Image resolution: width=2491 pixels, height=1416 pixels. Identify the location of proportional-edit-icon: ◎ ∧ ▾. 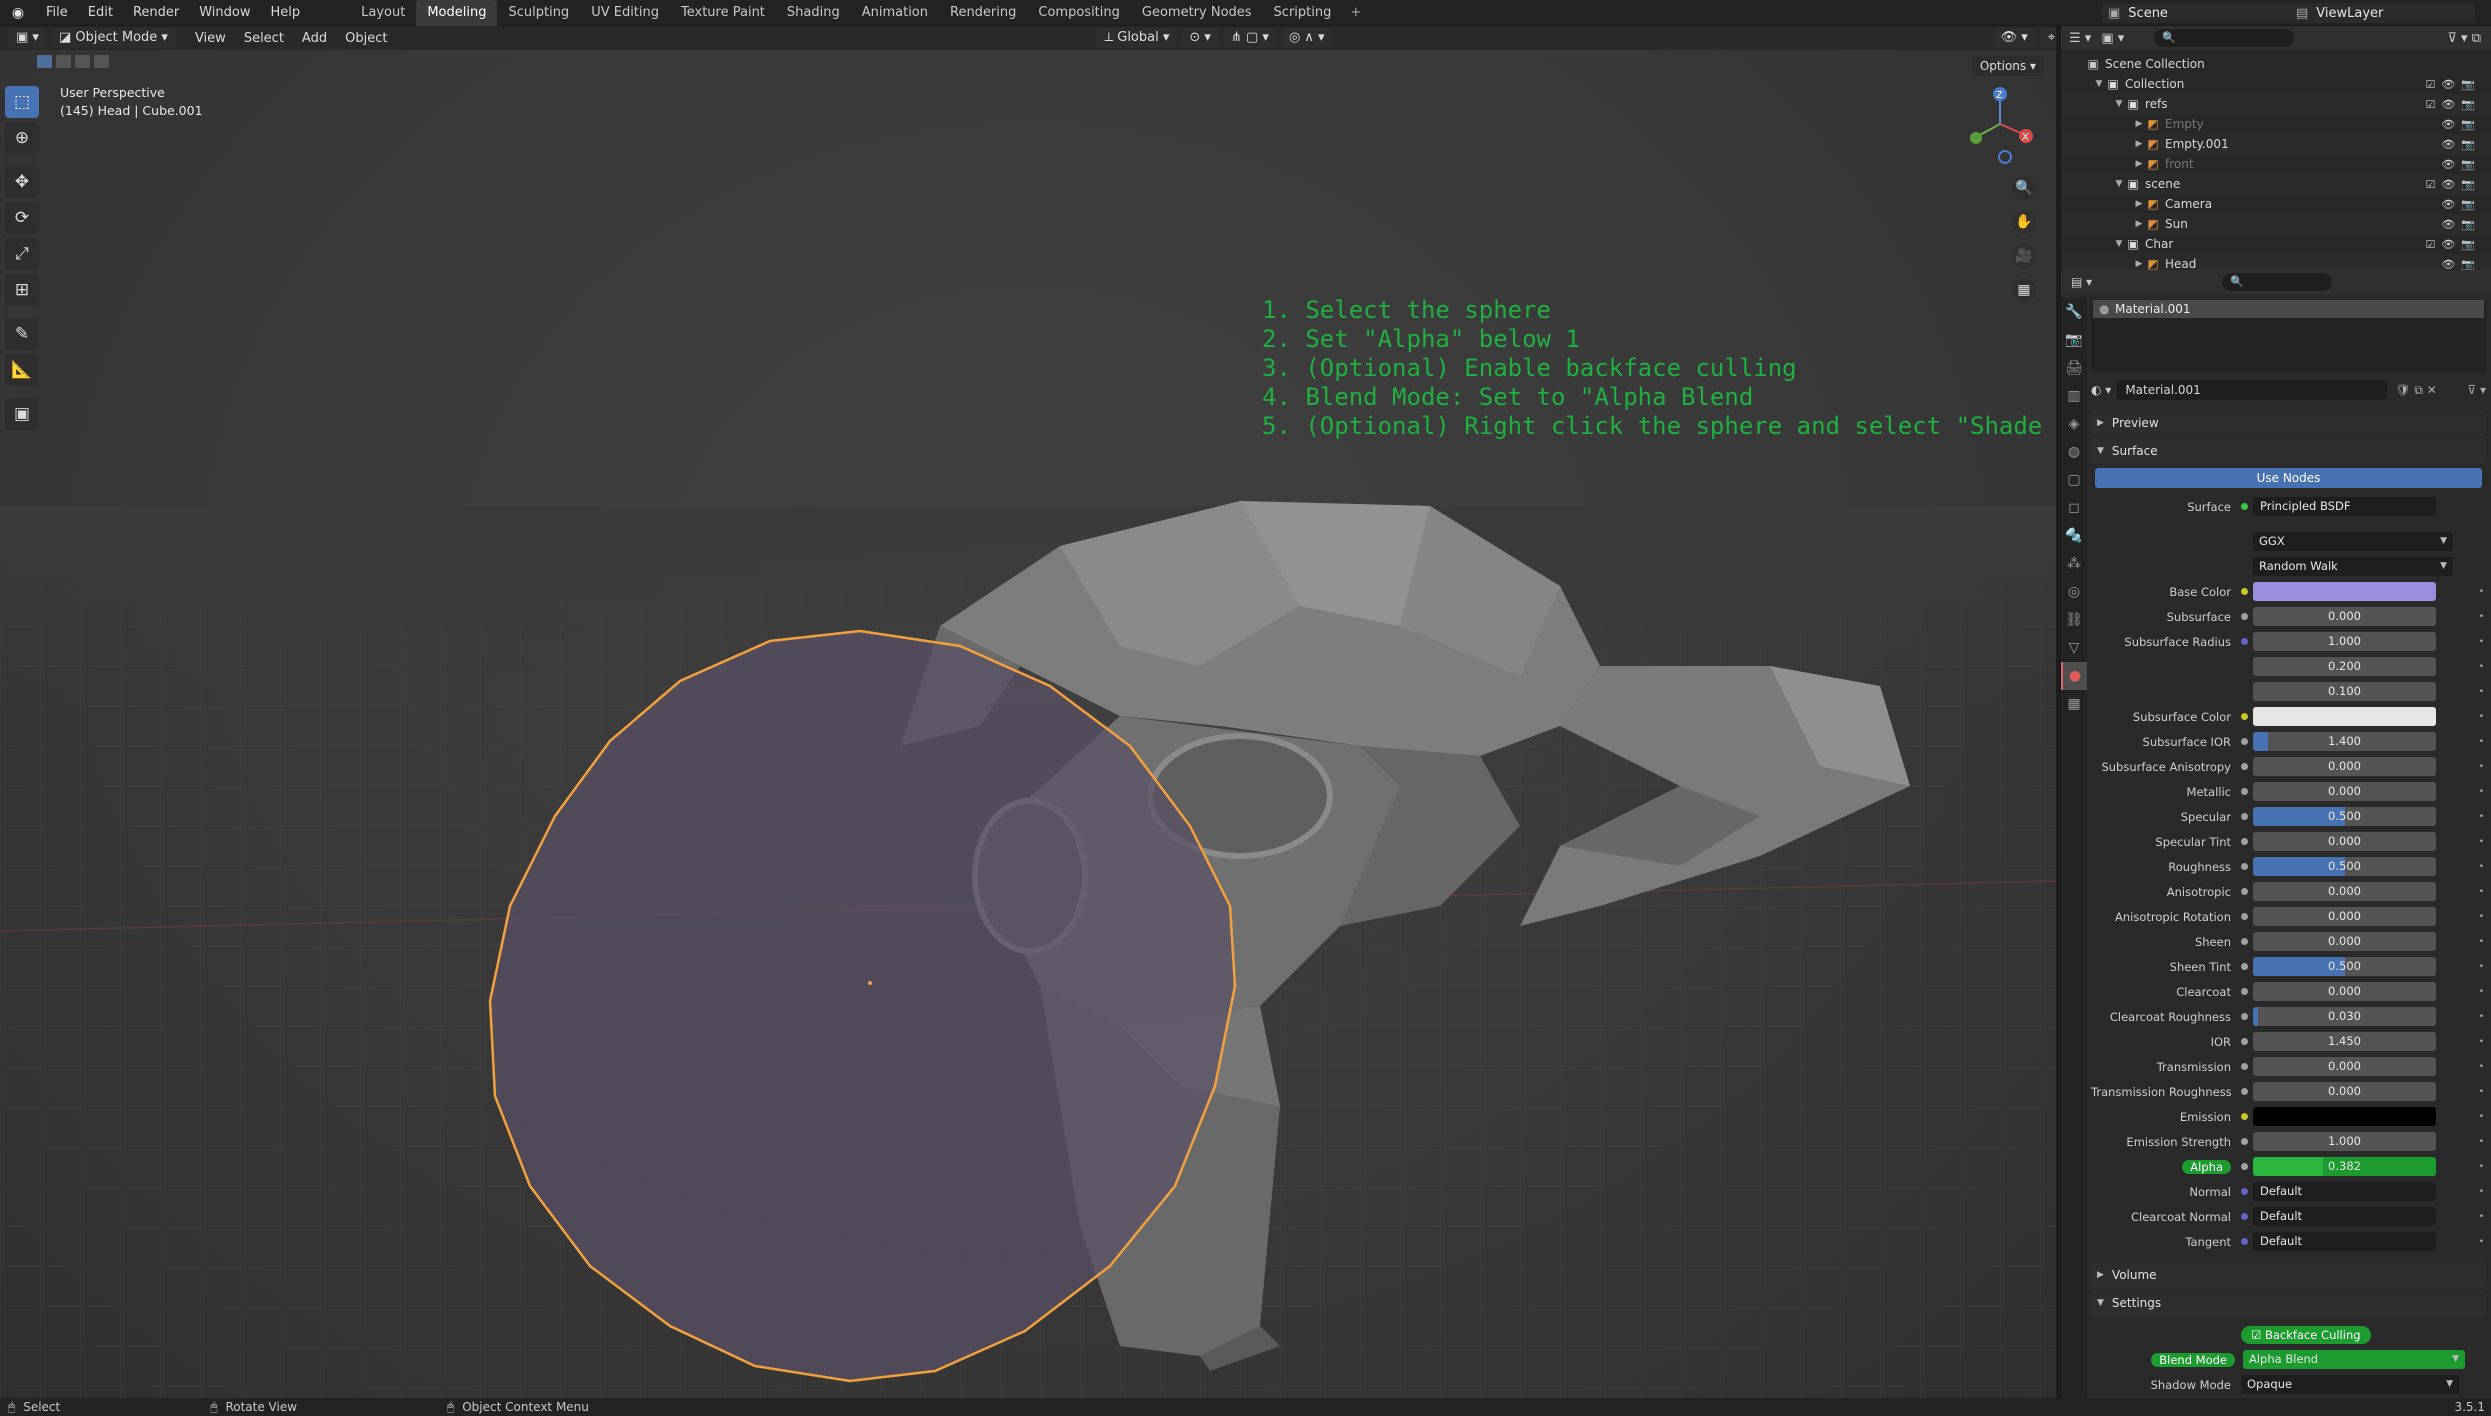
(1306, 38).